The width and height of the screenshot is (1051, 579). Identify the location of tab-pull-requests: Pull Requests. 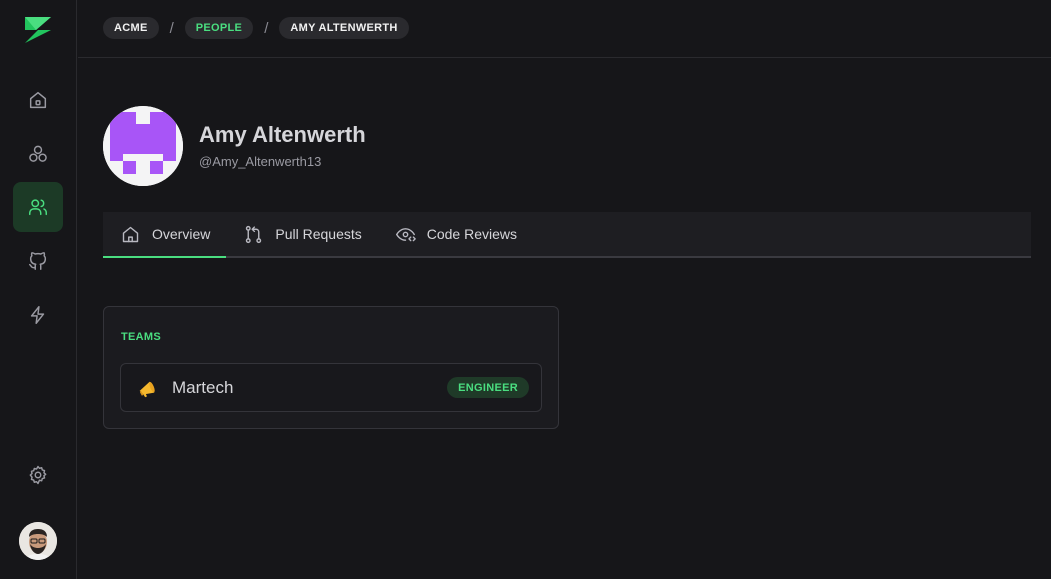
(301, 234).